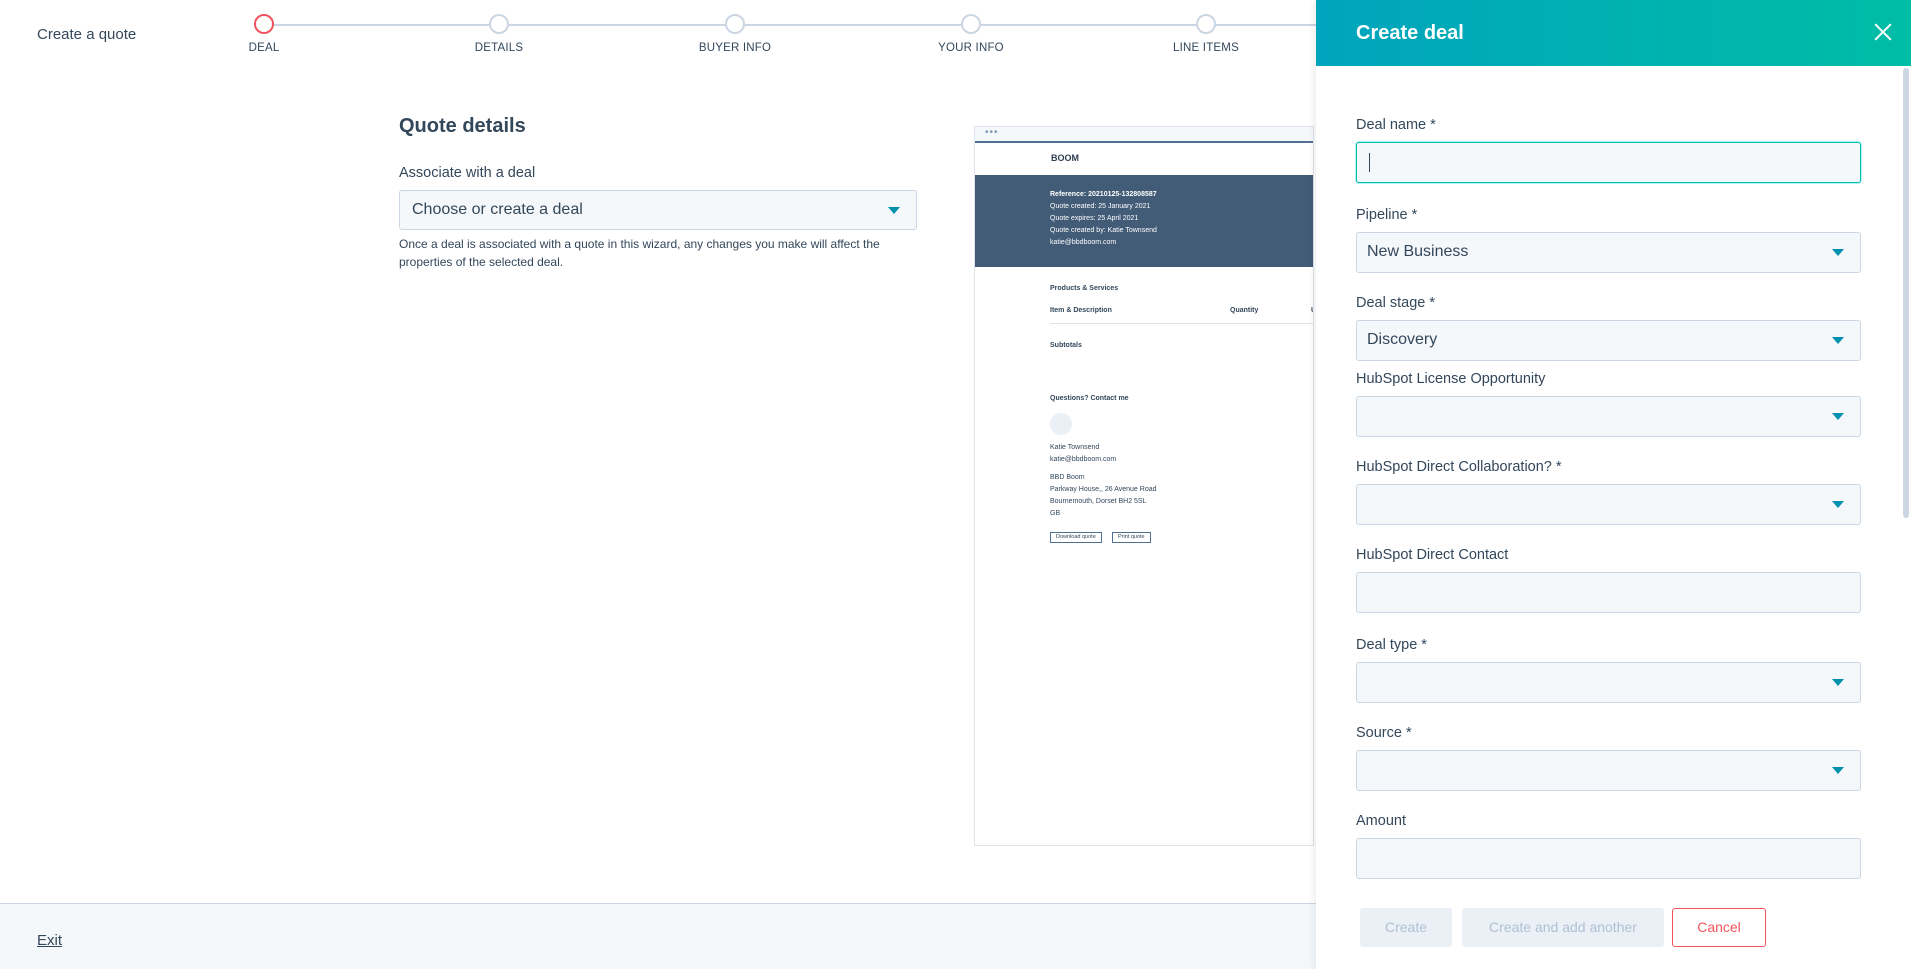 The image size is (1911, 969). I want to click on step-deal: DEAL, so click(264, 34).